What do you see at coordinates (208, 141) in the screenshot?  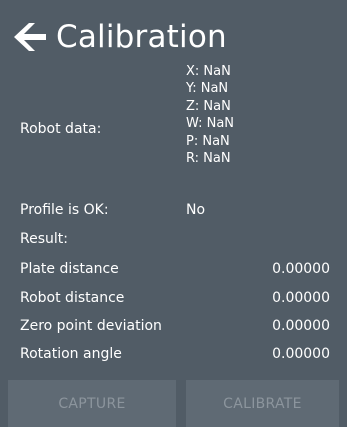 I see `robot-value-p: P: NaN` at bounding box center [208, 141].